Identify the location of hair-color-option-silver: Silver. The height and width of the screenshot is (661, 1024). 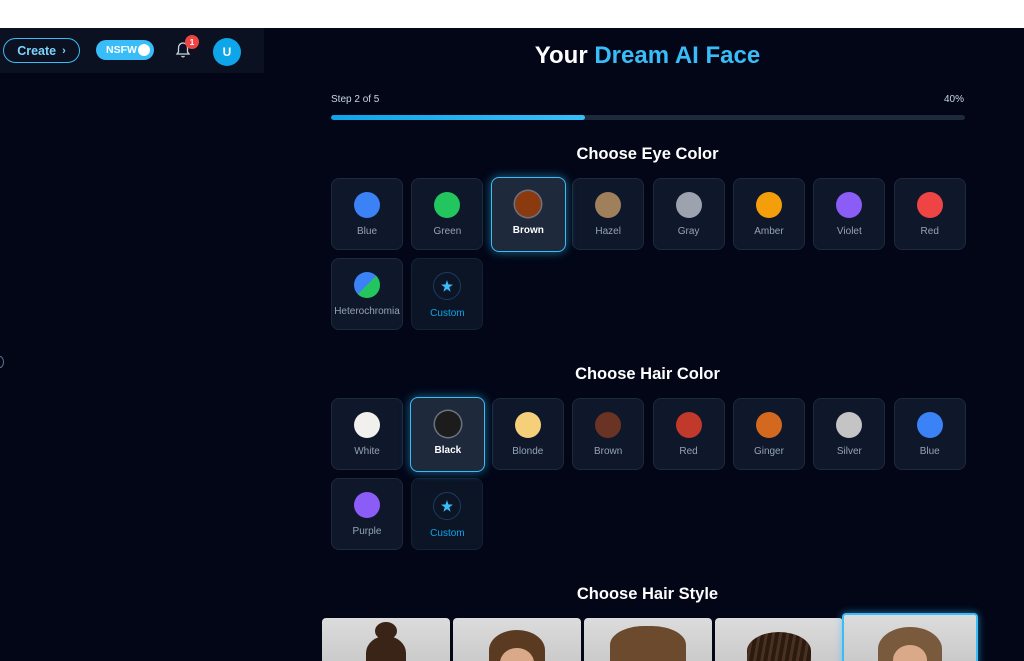
(849, 434).